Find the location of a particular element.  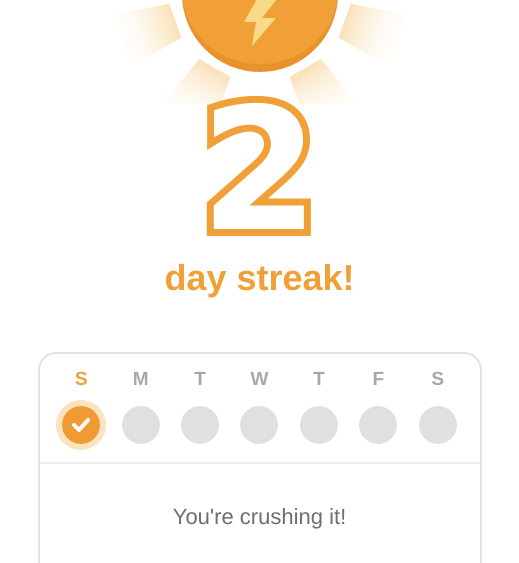

streak-count: 2 is located at coordinates (259, 171).